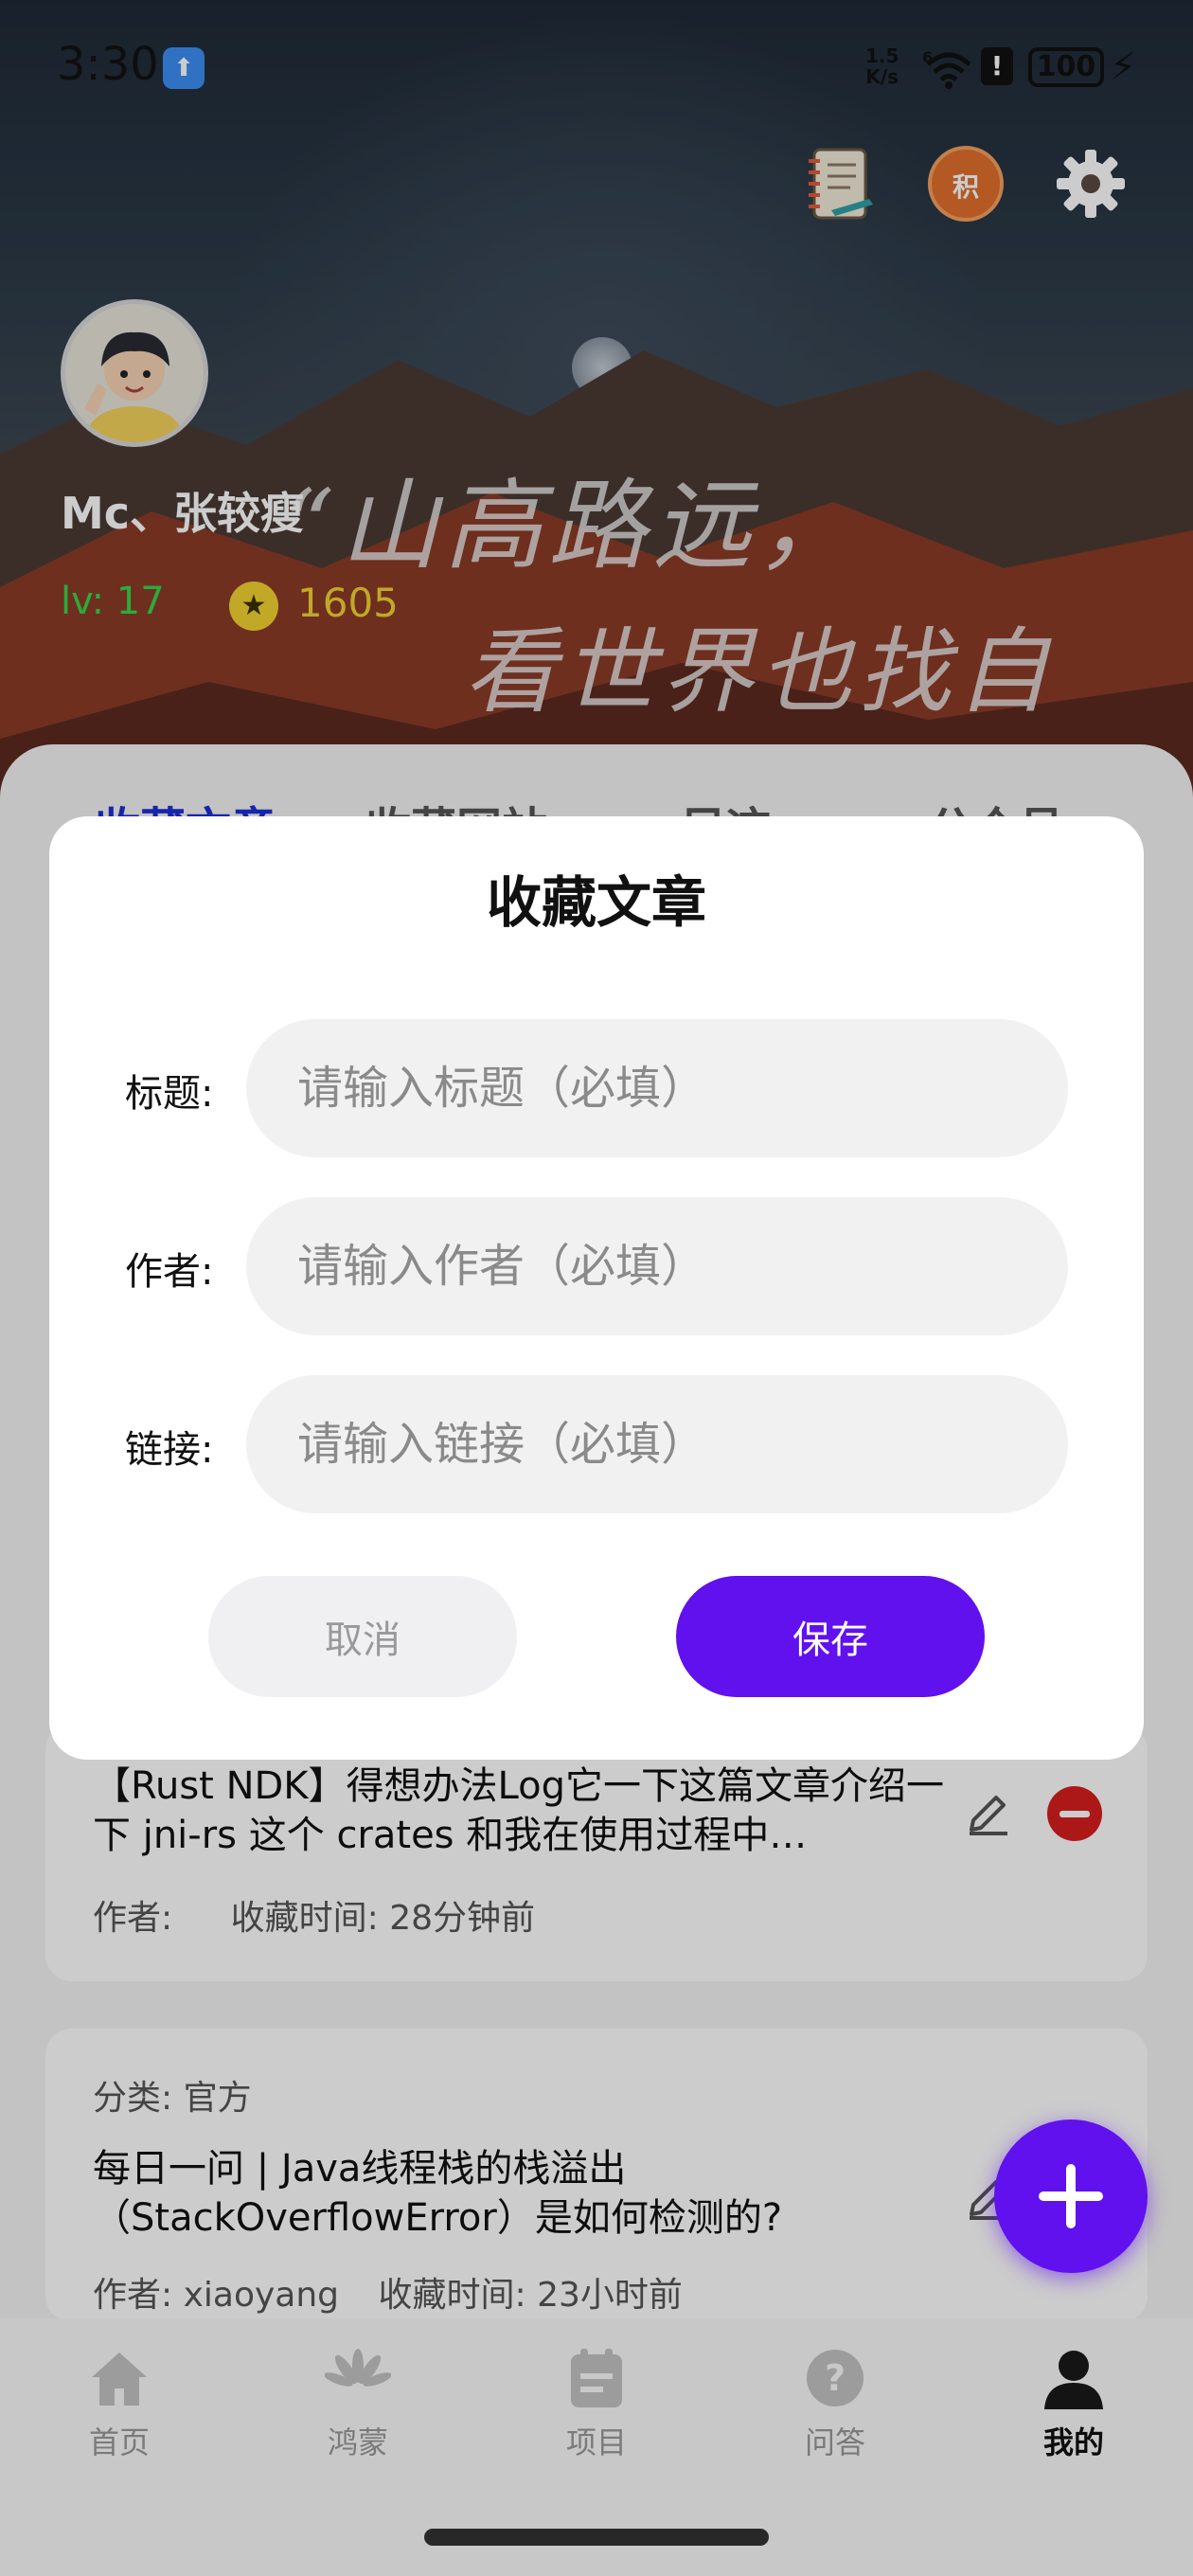 Image resolution: width=1193 pixels, height=2576 pixels. Describe the element at coordinates (596, 902) in the screenshot. I see `dialog-title: 收藏文章` at that location.